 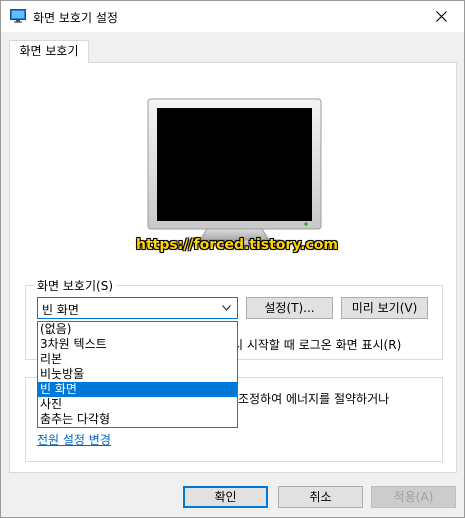 What do you see at coordinates (317, 345) in the screenshot?
I see `resume-logon-text: 시 시작할 때 로그온 화면 표시(R)` at bounding box center [317, 345].